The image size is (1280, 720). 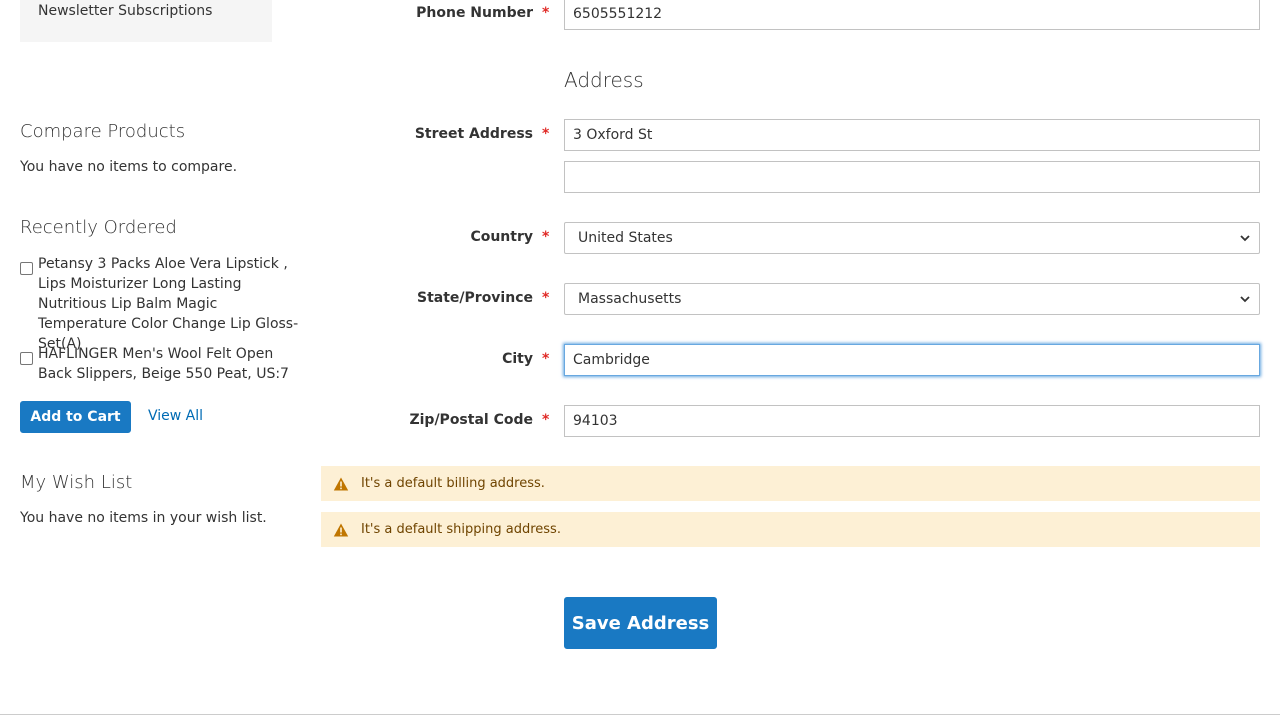 What do you see at coordinates (618, 14) in the screenshot?
I see `phone-number-value: 6505551212` at bounding box center [618, 14].